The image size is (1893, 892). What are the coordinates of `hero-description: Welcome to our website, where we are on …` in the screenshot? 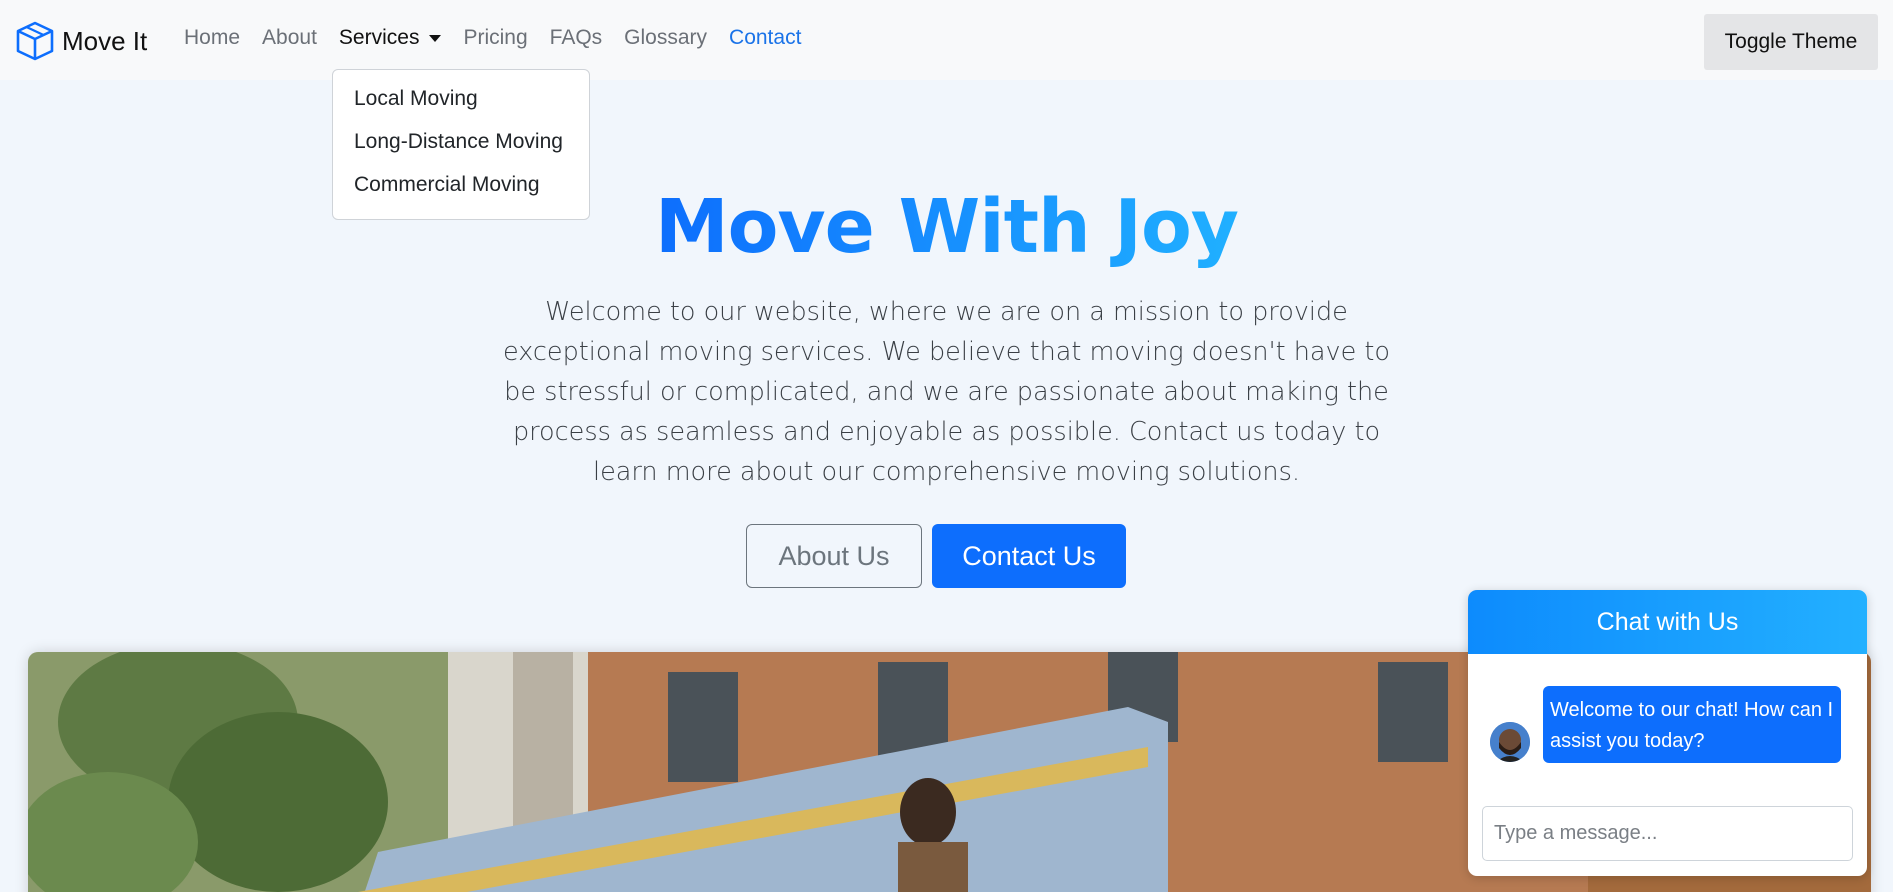 It's located at (946, 392).